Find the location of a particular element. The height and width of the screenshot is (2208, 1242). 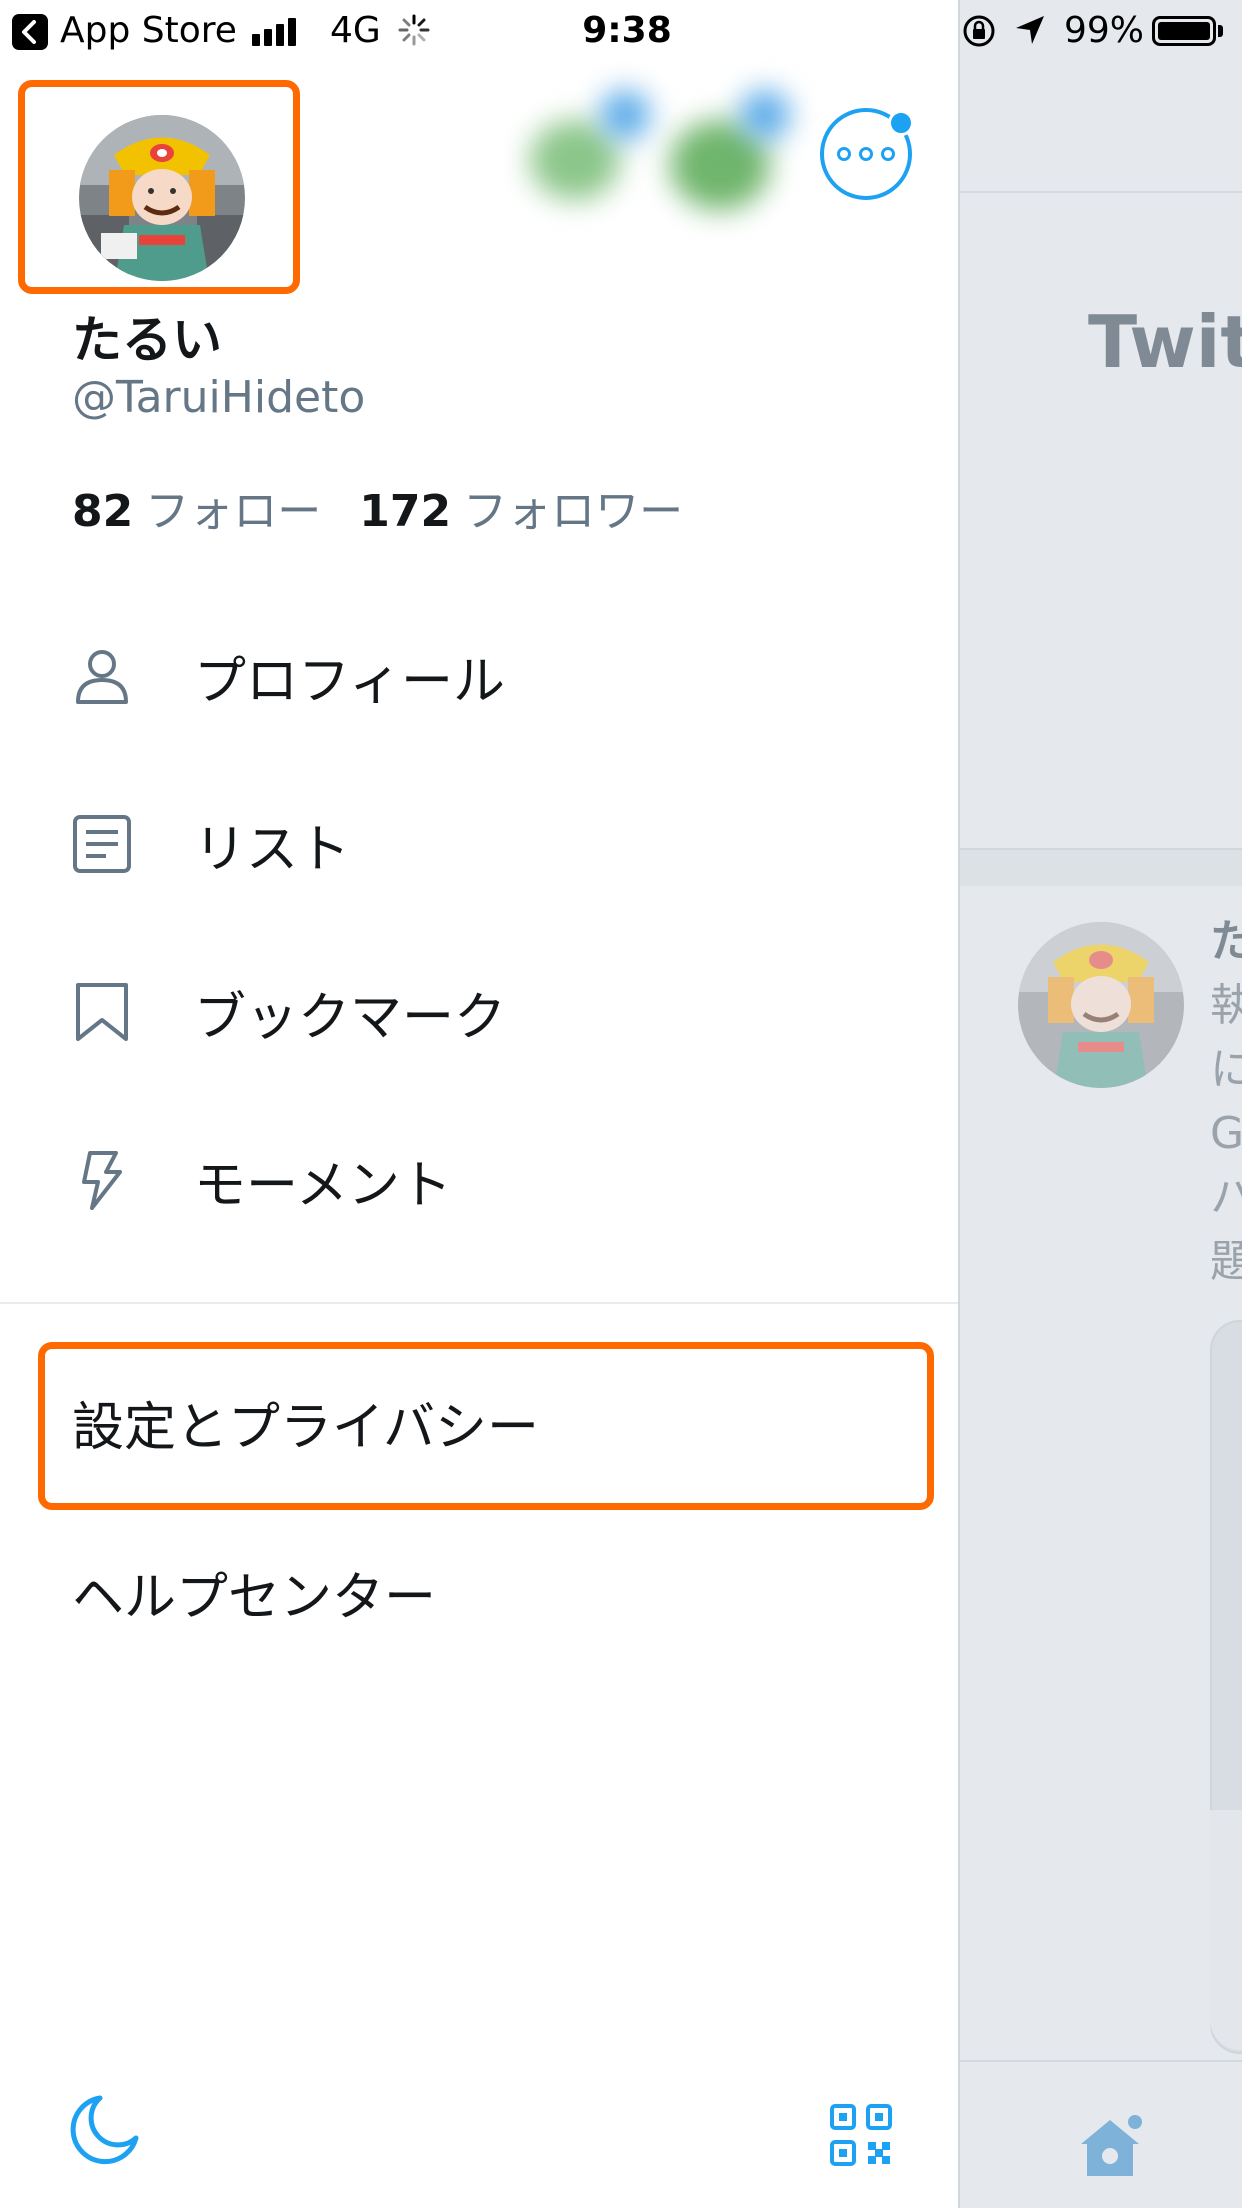

menu-label-bookmarks: ブックマーク is located at coordinates (350, 1017).